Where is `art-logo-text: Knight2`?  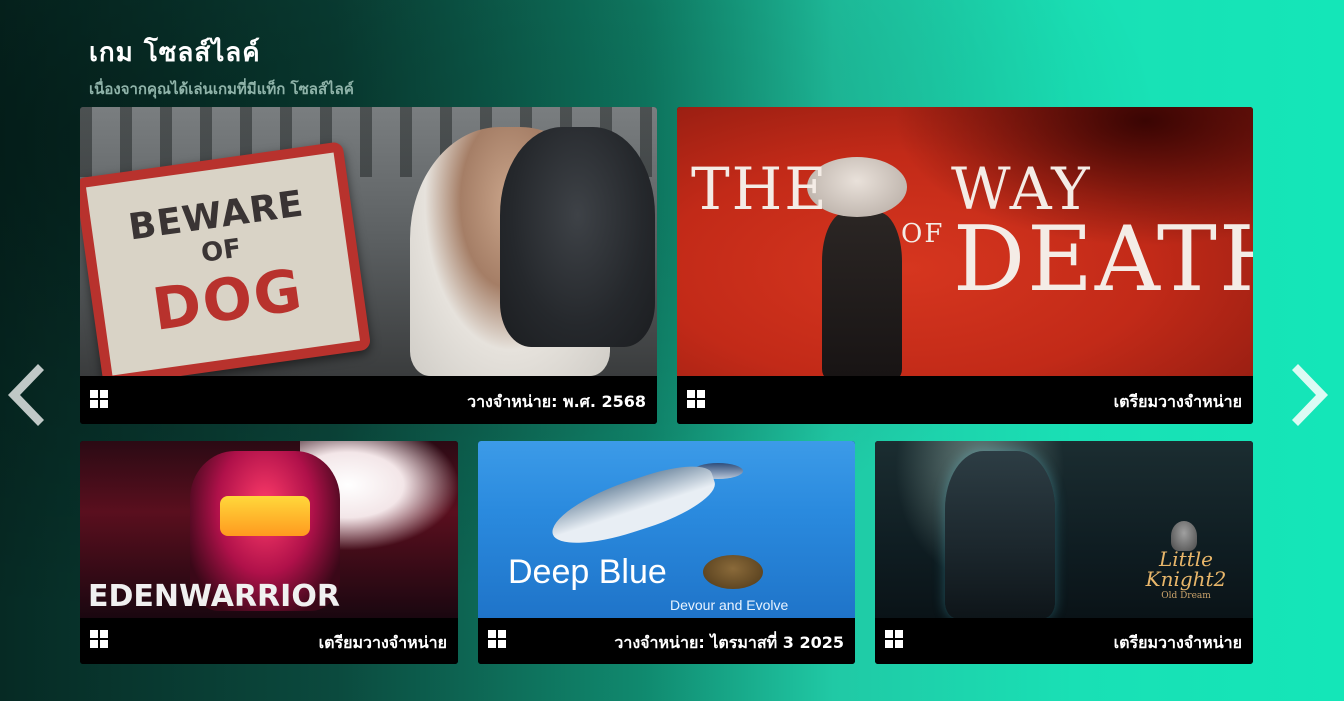
art-logo-text: Knight2 is located at coordinates (1186, 579).